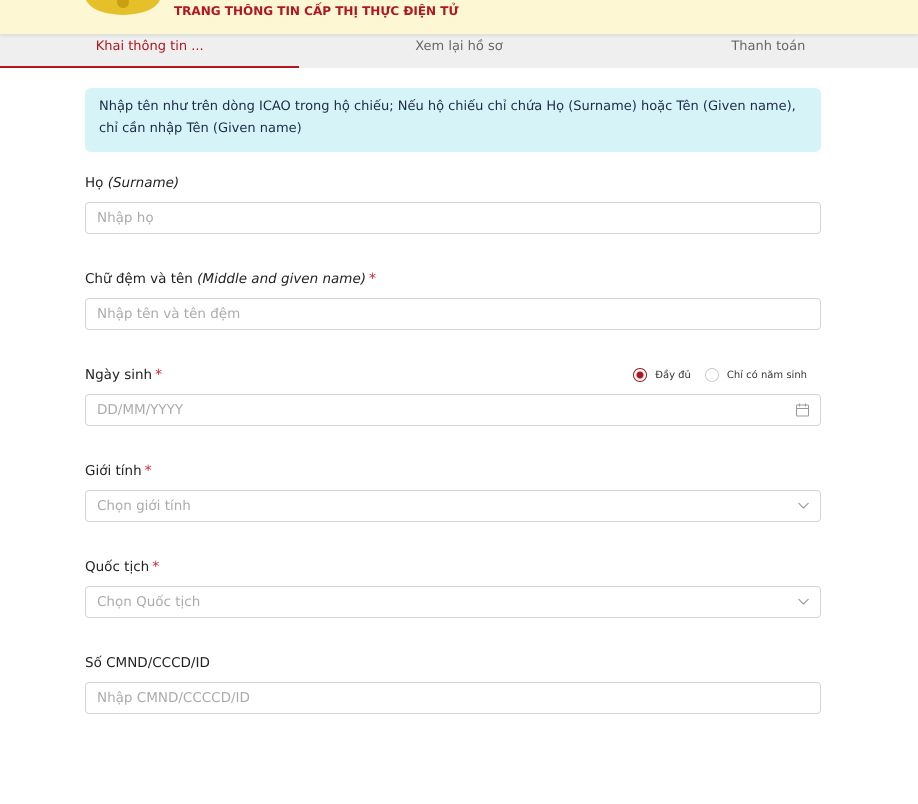 The width and height of the screenshot is (918, 804). What do you see at coordinates (113, 471) in the screenshot?
I see `field-label: Giới tính` at bounding box center [113, 471].